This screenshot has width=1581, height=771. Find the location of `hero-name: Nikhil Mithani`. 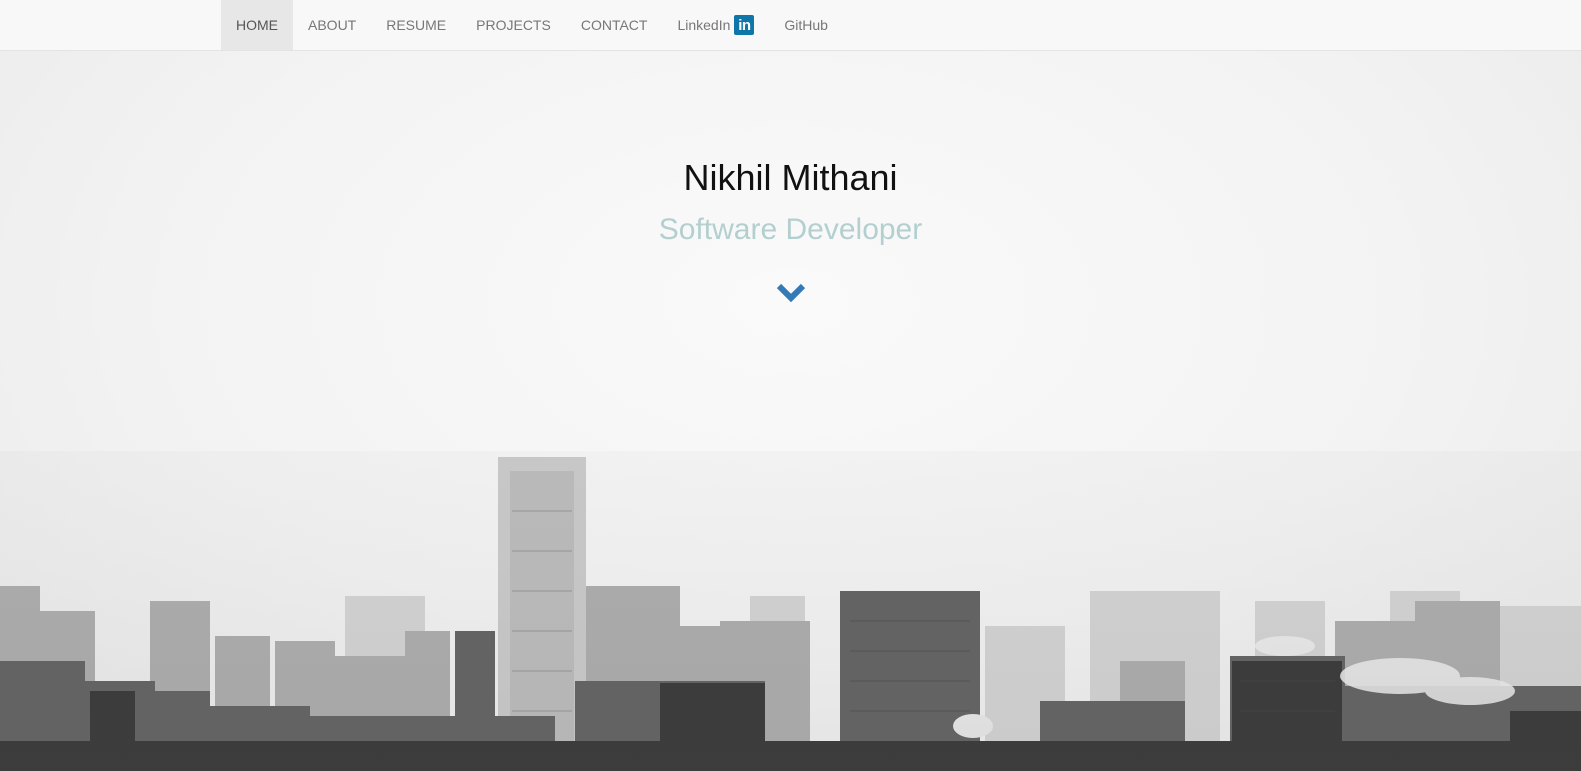

hero-name: Nikhil Mithani is located at coordinates (790, 177).